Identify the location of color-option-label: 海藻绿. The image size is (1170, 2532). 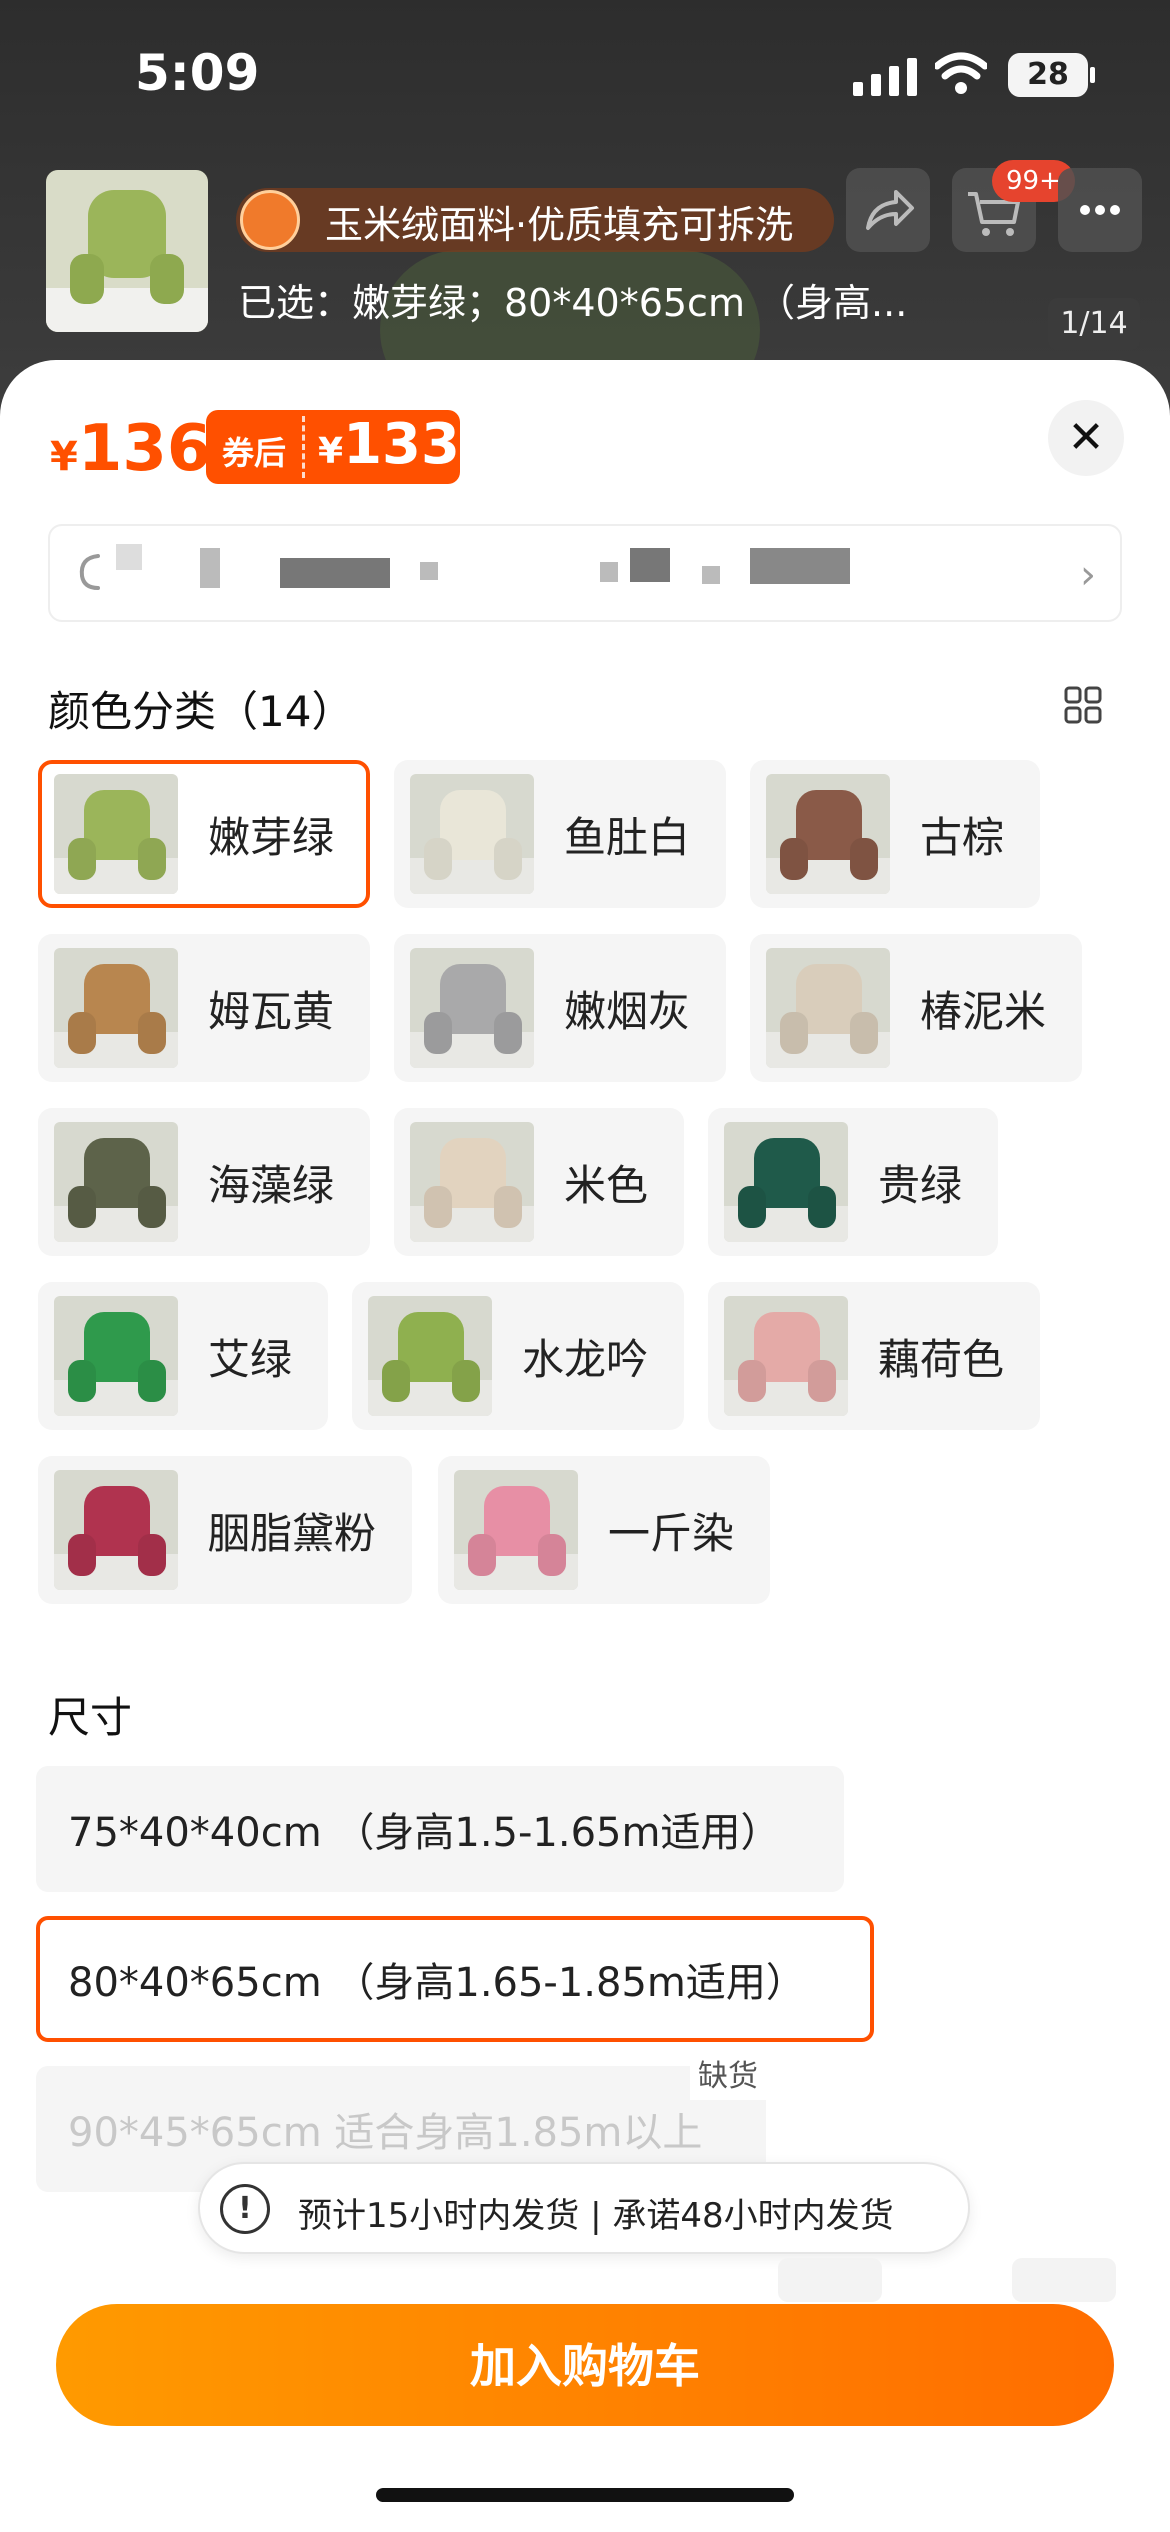
(271, 1185).